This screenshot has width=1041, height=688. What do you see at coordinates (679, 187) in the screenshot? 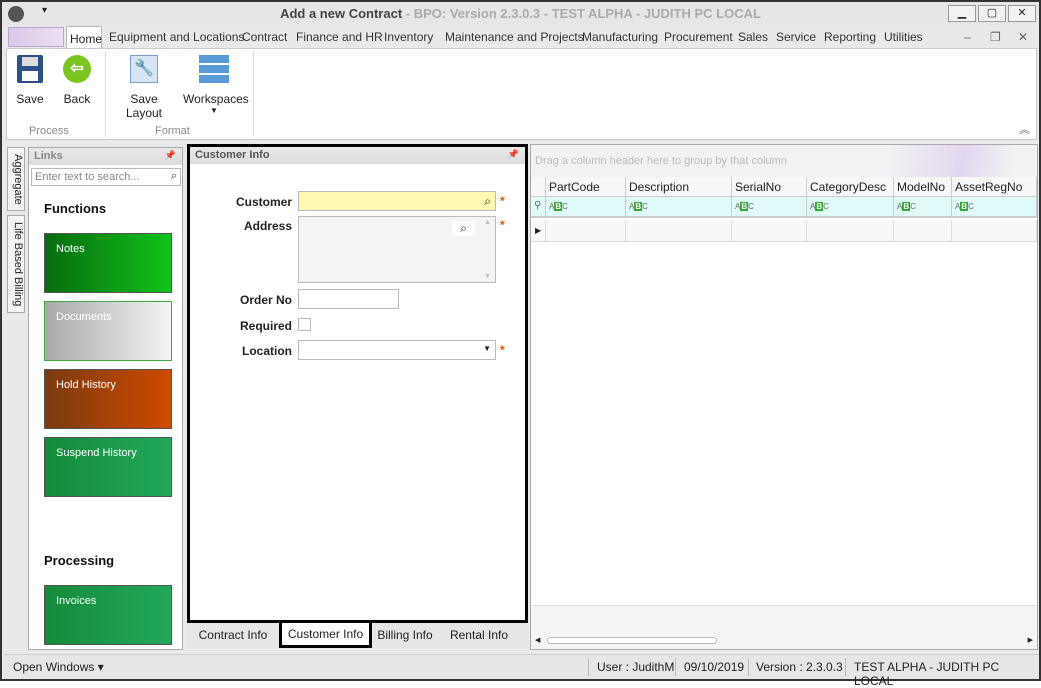
I see `column-header-description: Description` at bounding box center [679, 187].